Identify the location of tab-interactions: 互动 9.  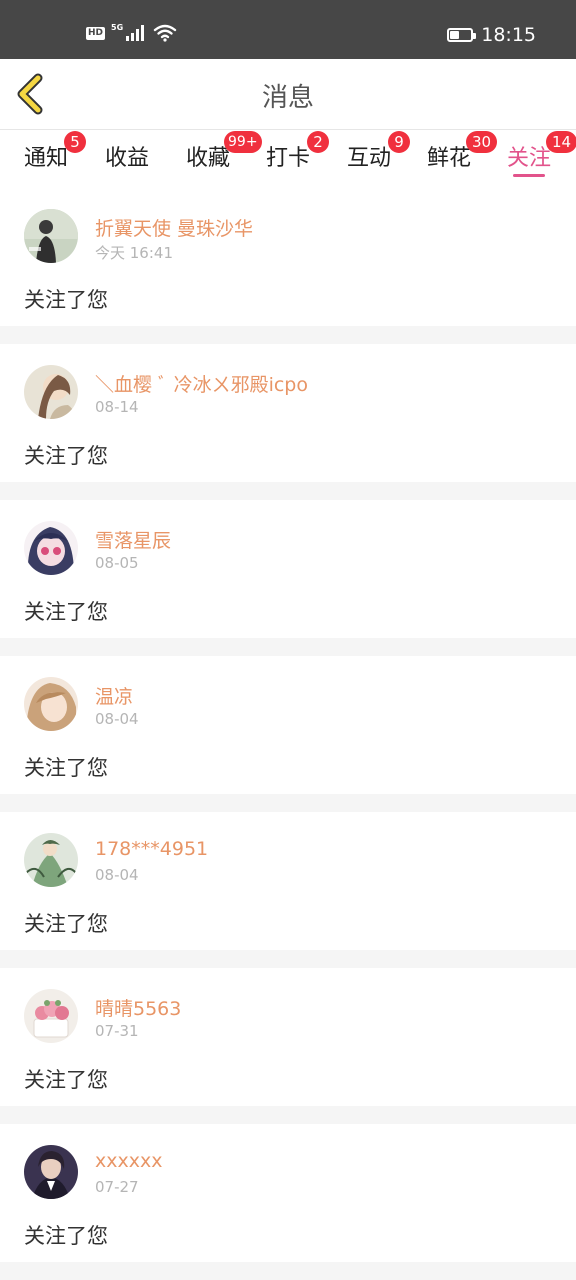
(373, 151).